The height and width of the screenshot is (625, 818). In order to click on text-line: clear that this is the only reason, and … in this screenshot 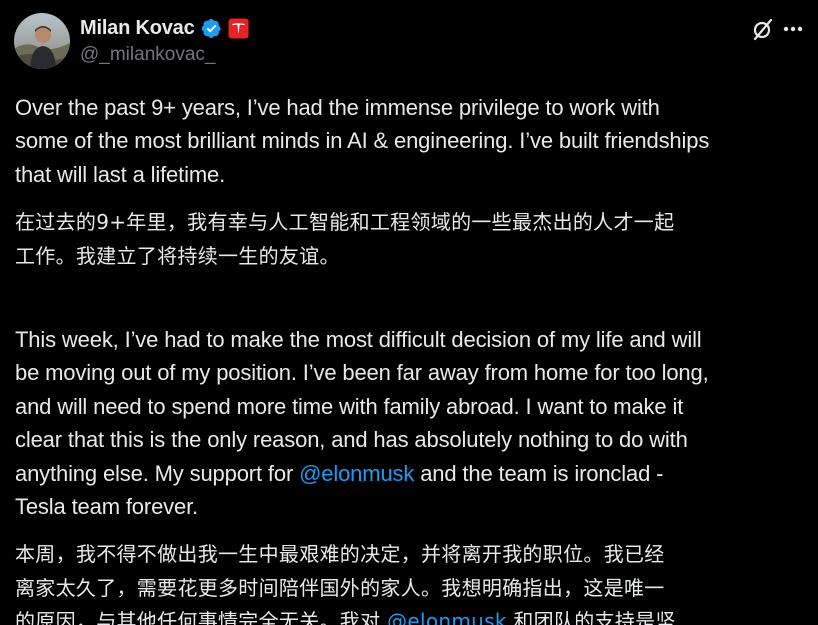, I will do `click(351, 440)`.